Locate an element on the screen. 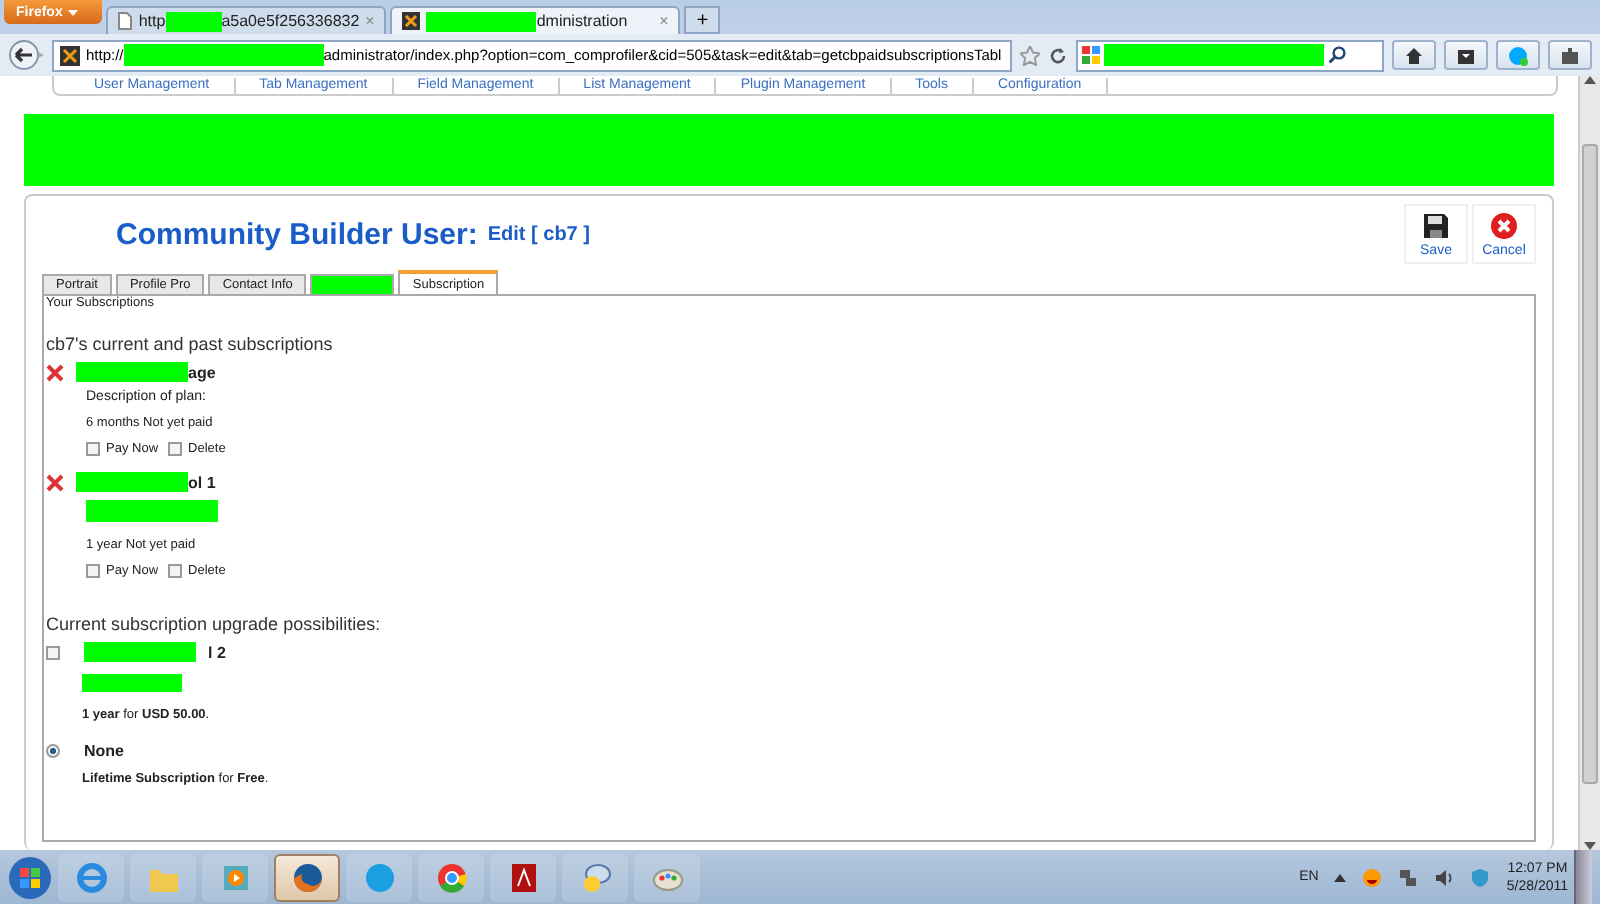 The width and height of the screenshot is (1600, 904). show-desktop-button is located at coordinates (1583, 877).